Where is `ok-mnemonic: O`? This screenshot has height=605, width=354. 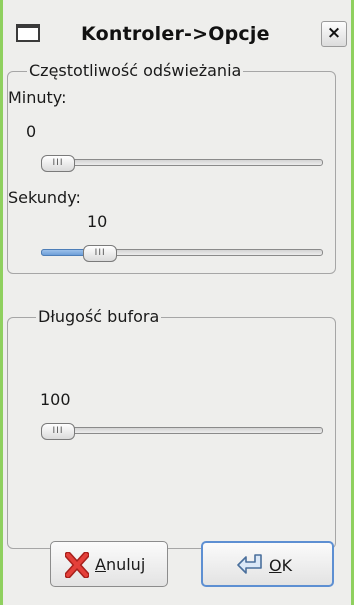 ok-mnemonic: O is located at coordinates (275, 565).